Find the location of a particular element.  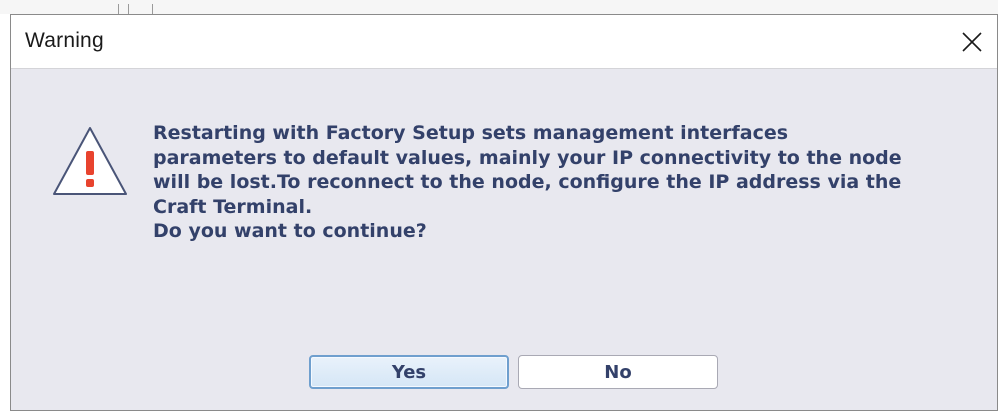

background-window-strip is located at coordinates (499, 7).